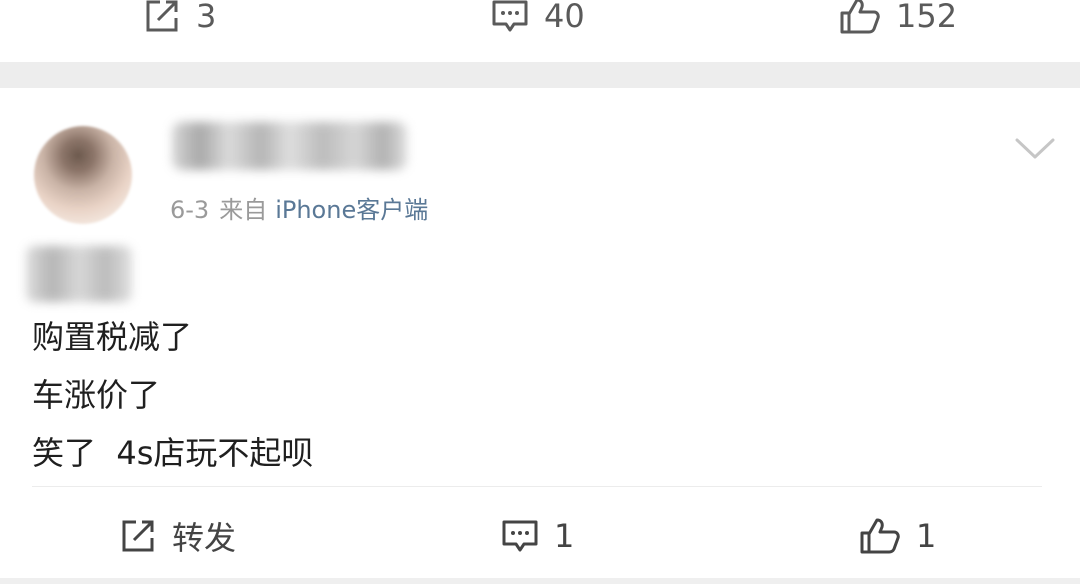  What do you see at coordinates (1035, 149) in the screenshot?
I see `more-options-button` at bounding box center [1035, 149].